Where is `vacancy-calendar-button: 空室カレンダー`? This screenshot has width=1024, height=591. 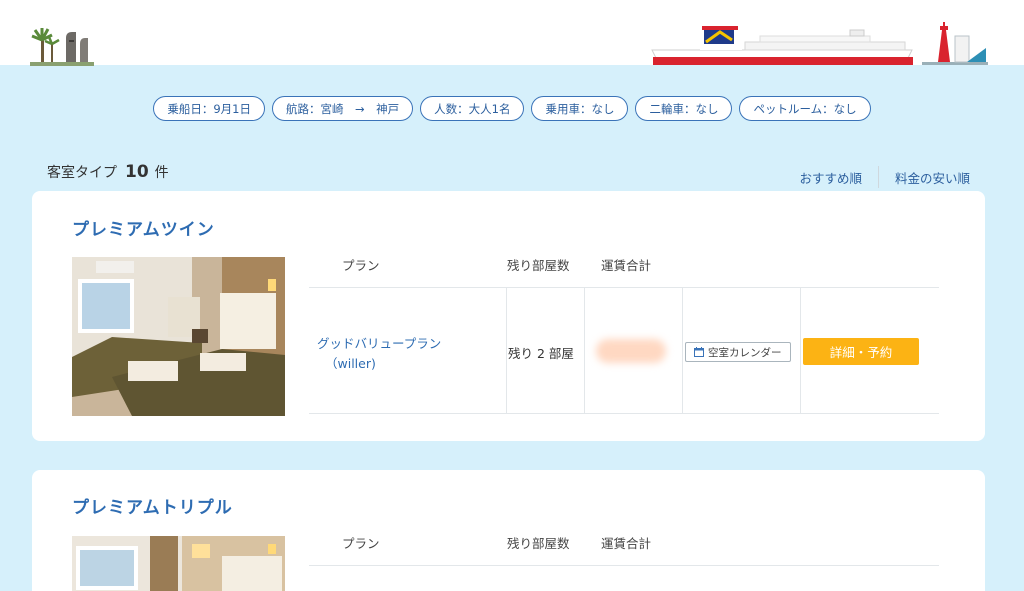
vacancy-calendar-button: 空室カレンダー is located at coordinates (738, 352).